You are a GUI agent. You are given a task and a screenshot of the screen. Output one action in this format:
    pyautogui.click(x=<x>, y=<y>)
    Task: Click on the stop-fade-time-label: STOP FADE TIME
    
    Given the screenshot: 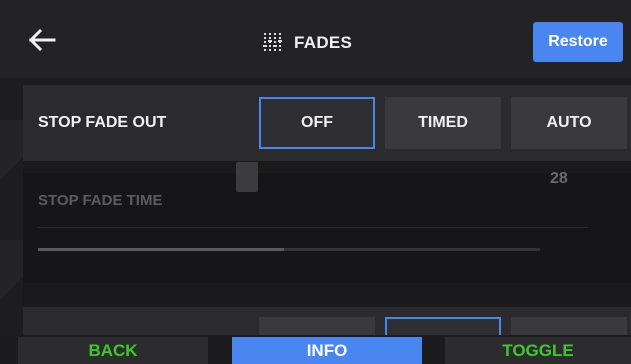 What is the action you would take?
    pyautogui.click(x=100, y=200)
    